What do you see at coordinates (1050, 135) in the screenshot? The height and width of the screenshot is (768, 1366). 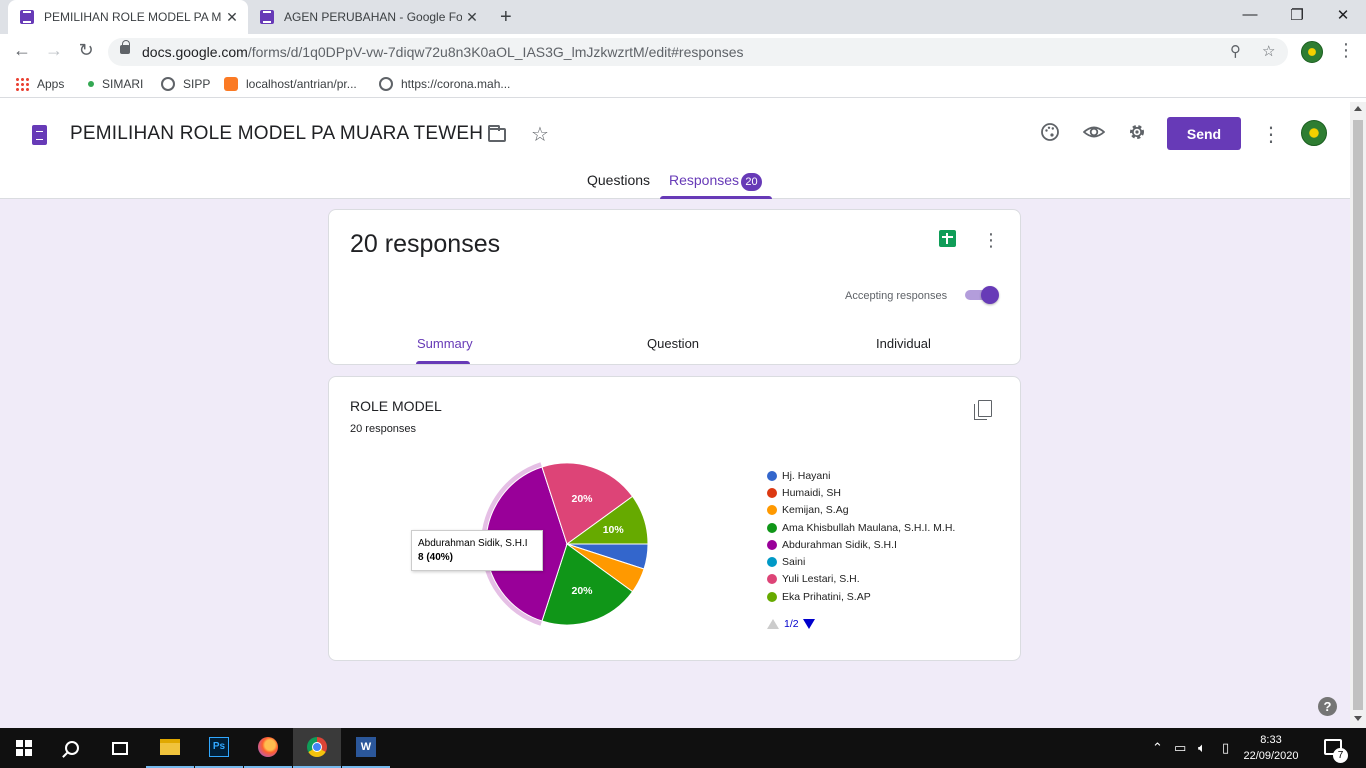 I see `palette-icon` at bounding box center [1050, 135].